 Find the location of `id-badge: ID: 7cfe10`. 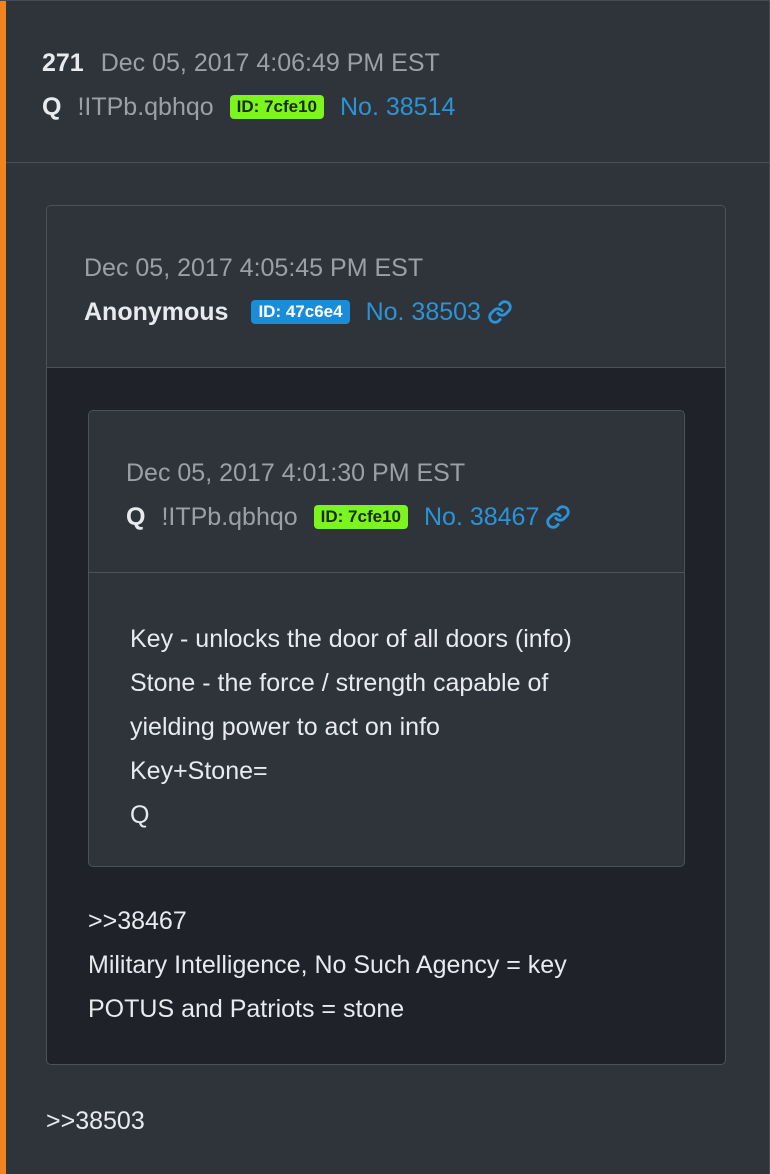

id-badge: ID: 7cfe10 is located at coordinates (276, 107).